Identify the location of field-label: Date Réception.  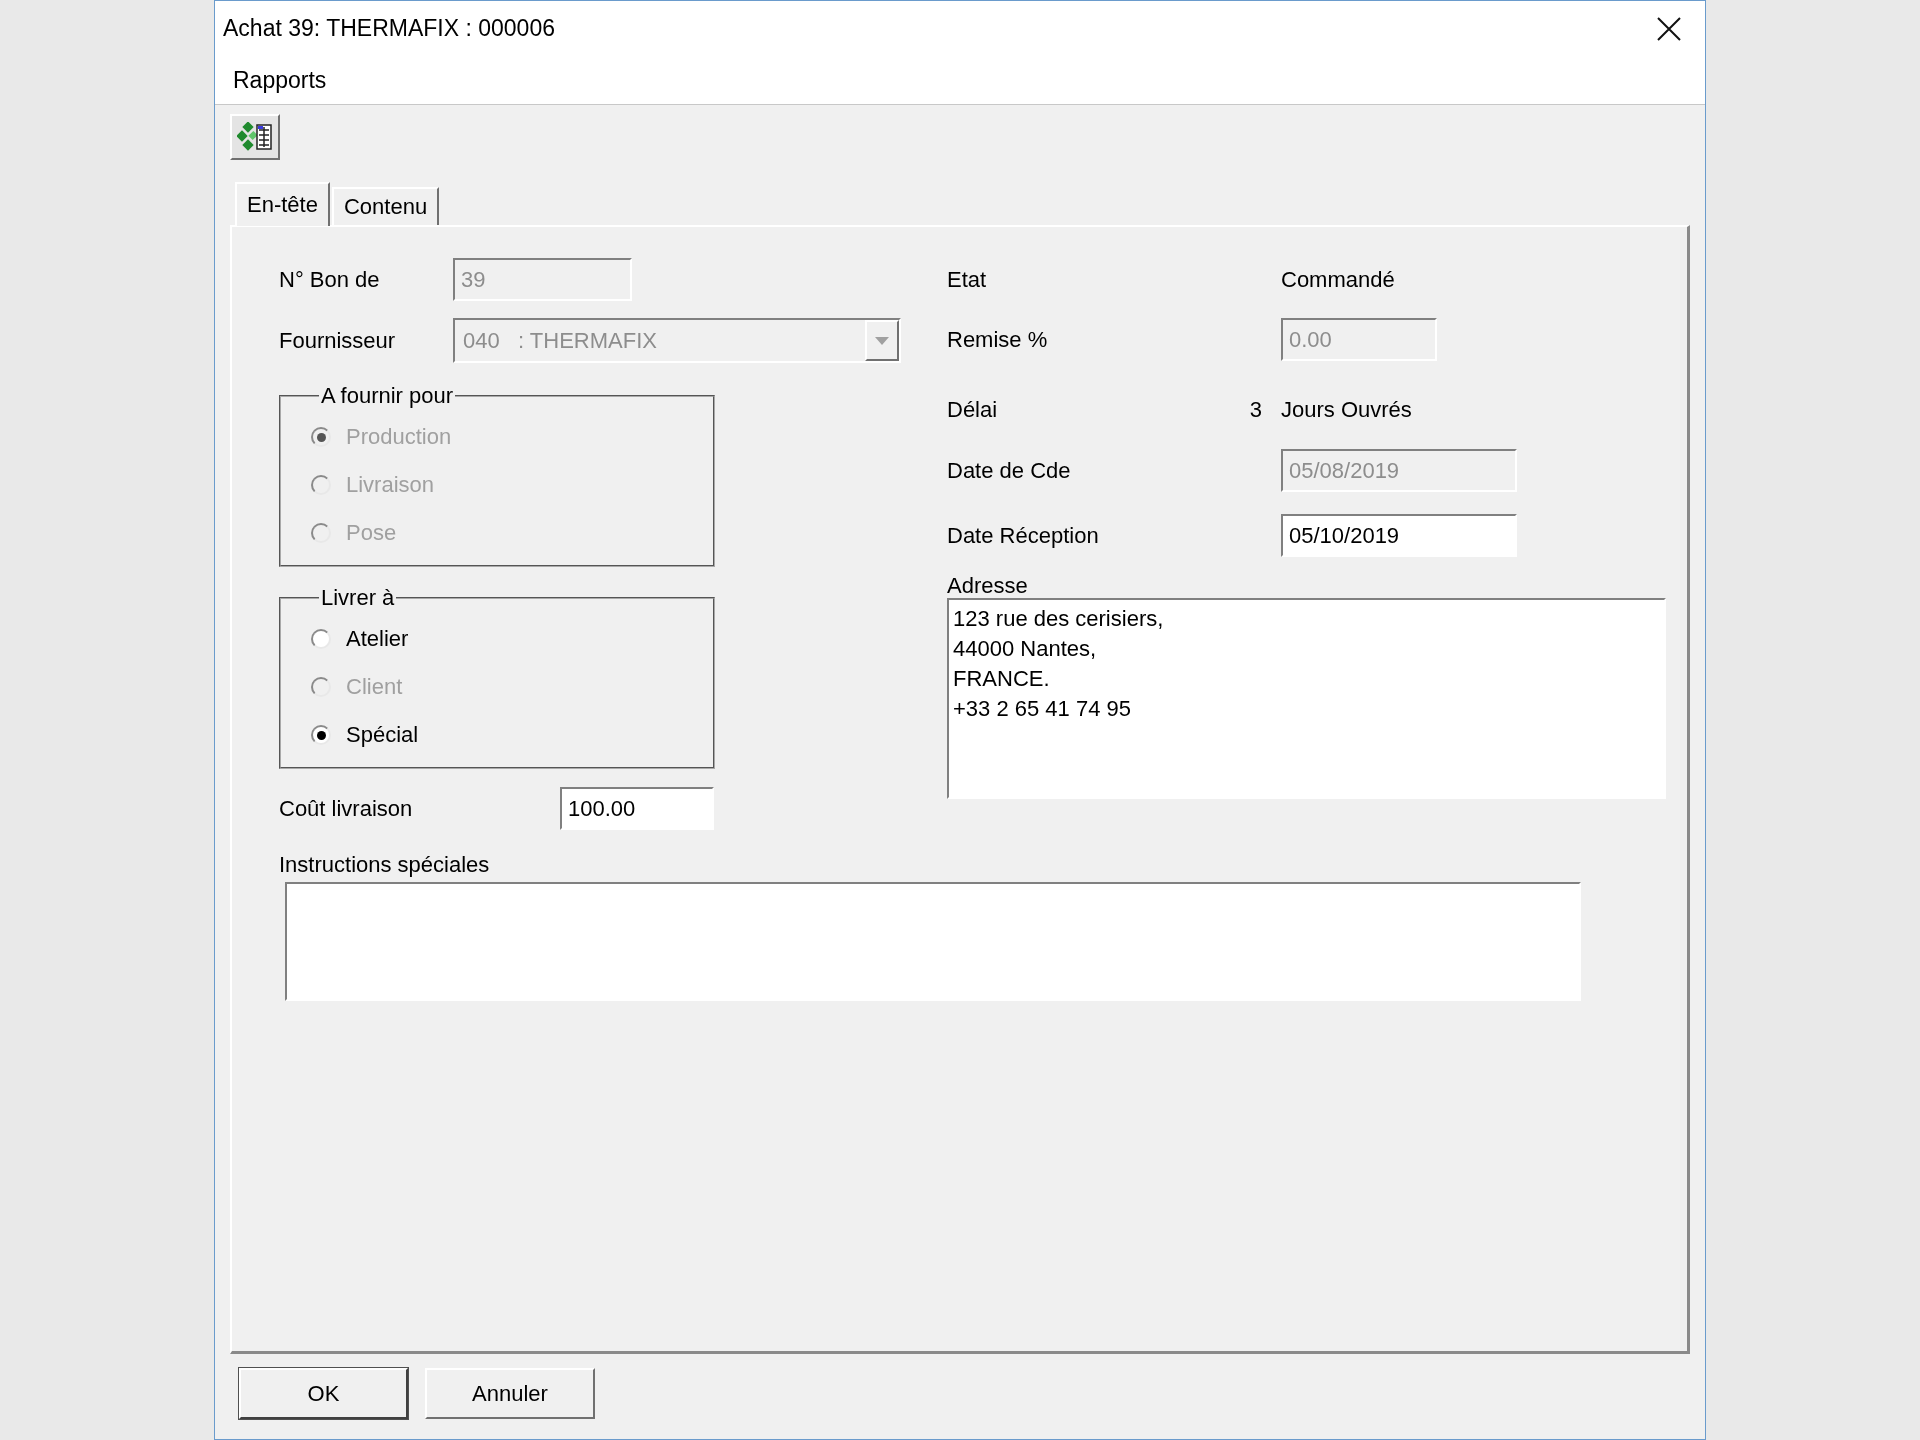
(1023, 535).